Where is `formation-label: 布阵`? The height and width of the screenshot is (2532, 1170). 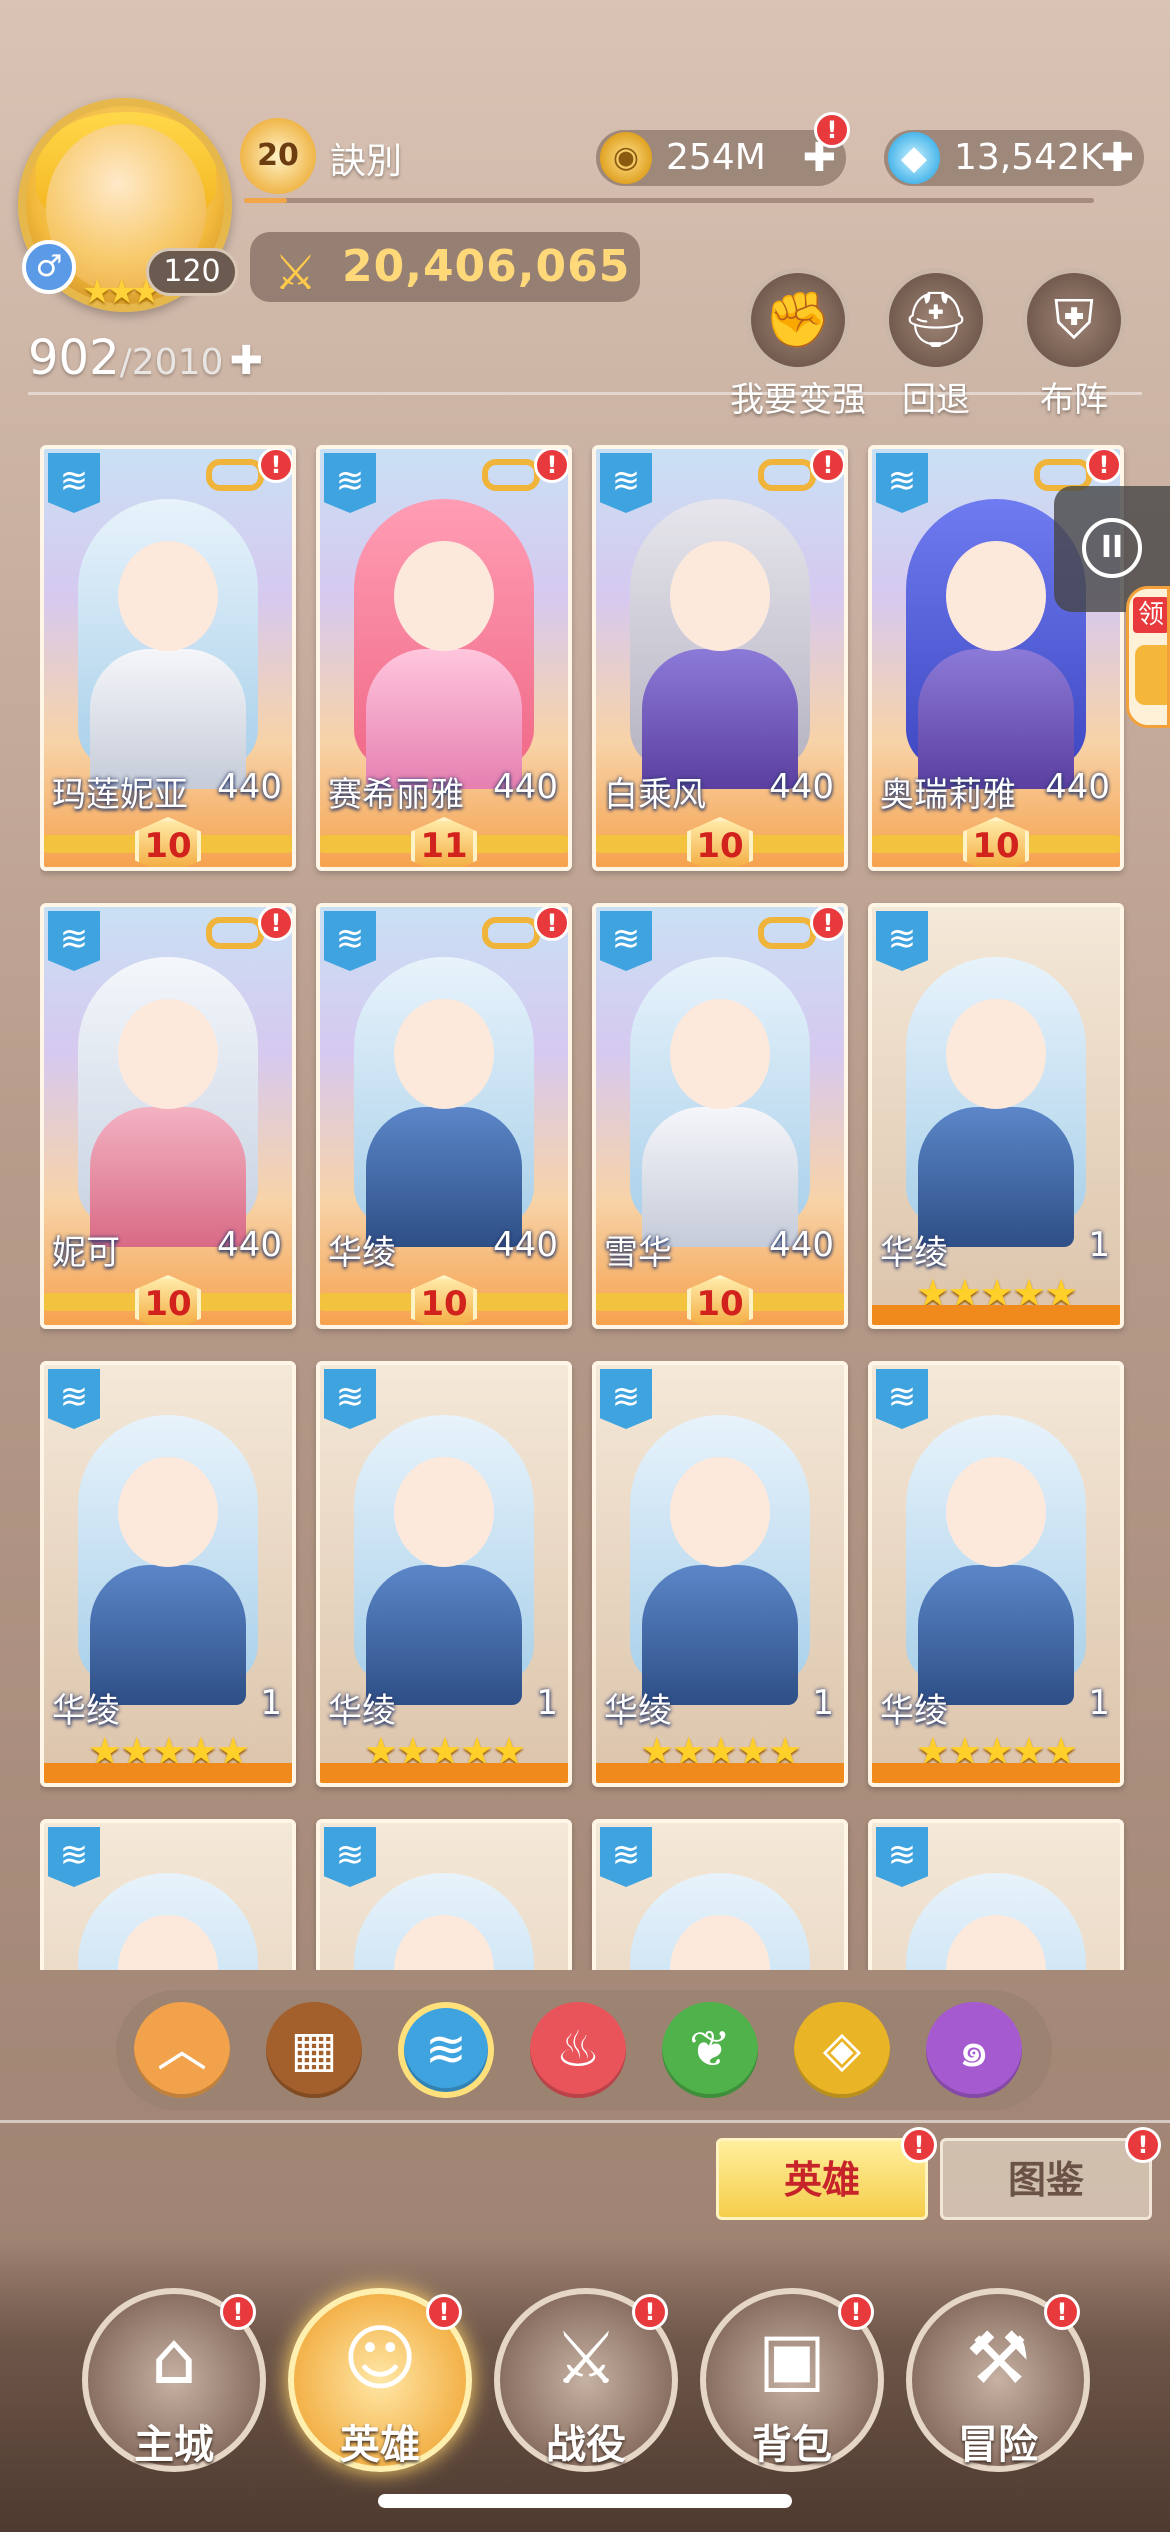 formation-label: 布阵 is located at coordinates (1074, 400).